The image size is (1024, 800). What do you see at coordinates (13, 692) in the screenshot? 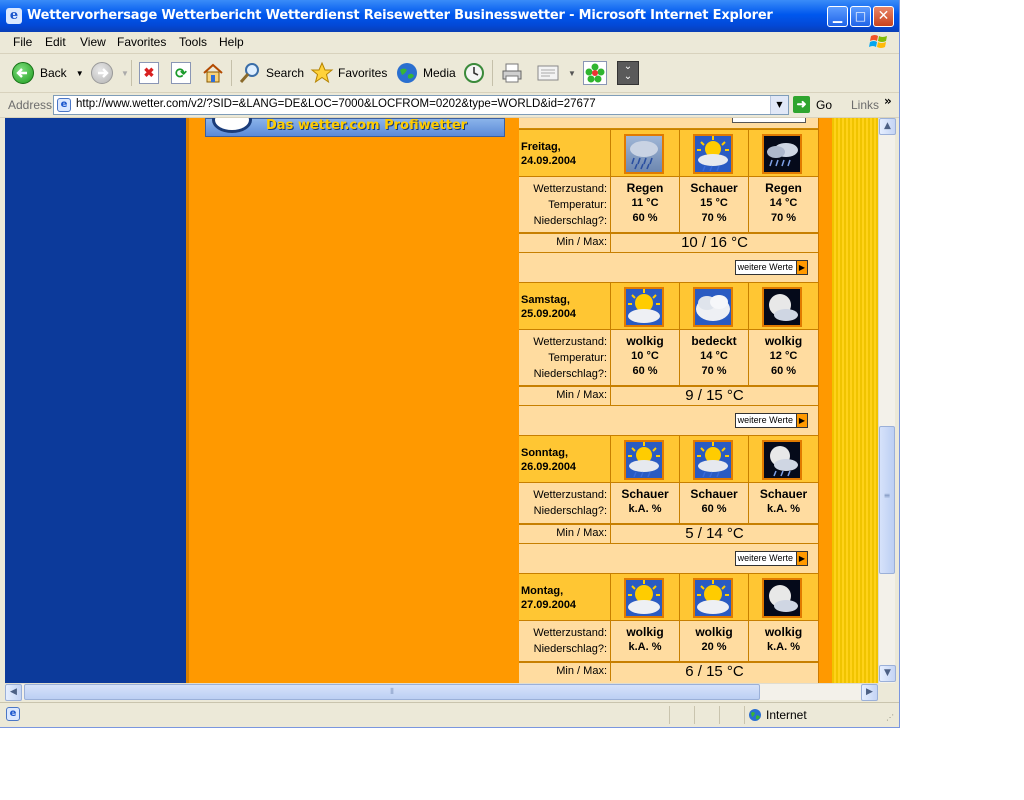
I see `scroll-left-icon: ◀` at bounding box center [13, 692].